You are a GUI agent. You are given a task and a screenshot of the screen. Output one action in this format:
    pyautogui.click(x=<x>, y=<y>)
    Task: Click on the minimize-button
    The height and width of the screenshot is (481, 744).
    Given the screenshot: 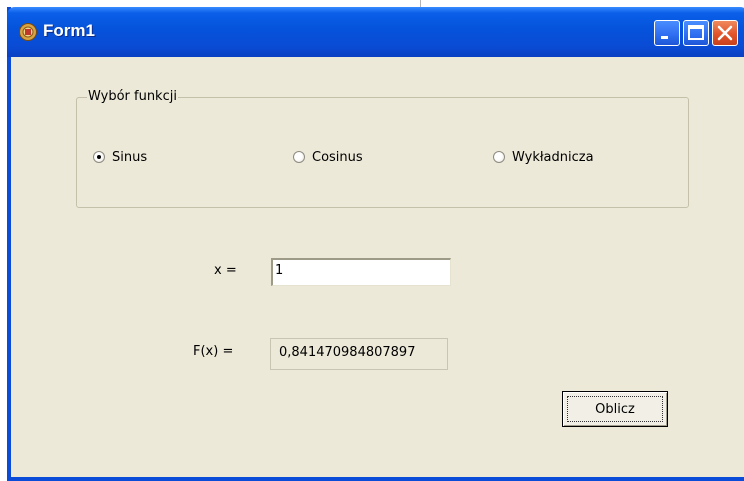 What is the action you would take?
    pyautogui.click(x=667, y=33)
    